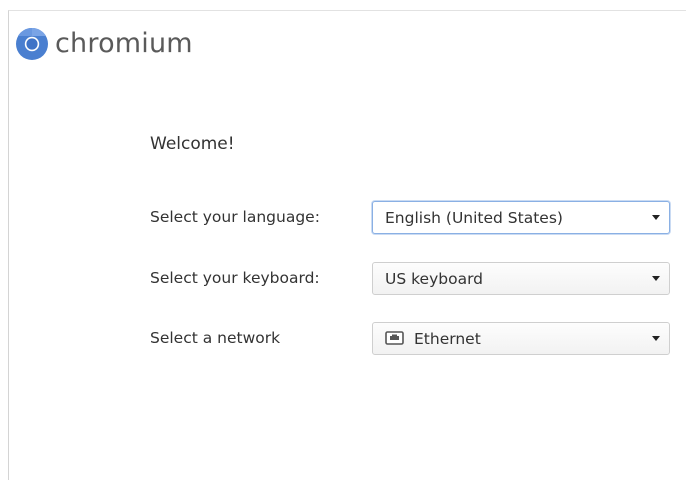  I want to click on brand-name: chromium, so click(124, 43).